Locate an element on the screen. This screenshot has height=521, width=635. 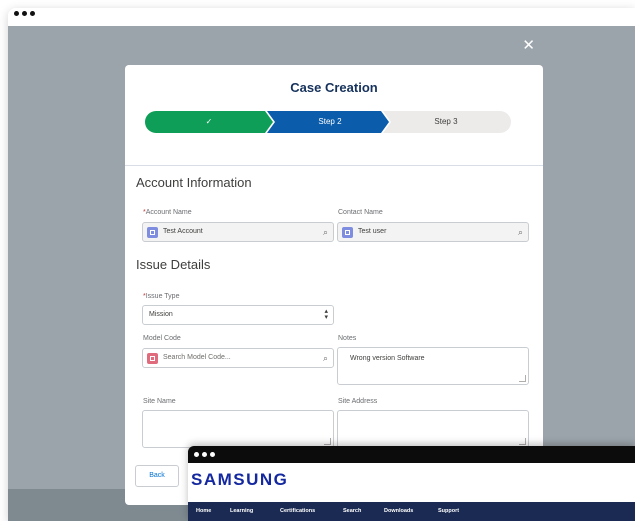
issue-type-select: Mission ▴ ▾ is located at coordinates (238, 315).